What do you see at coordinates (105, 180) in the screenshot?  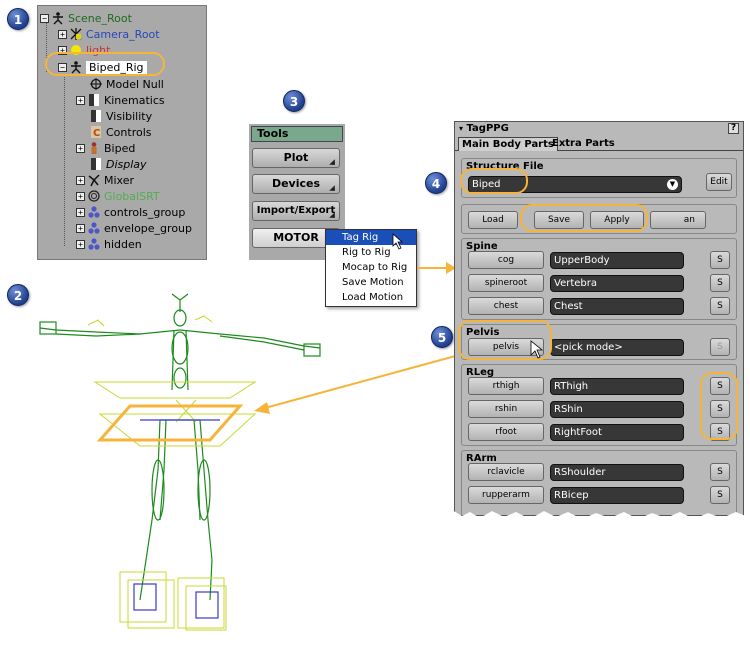 I see `tree-item-mixer: + Mixer` at bounding box center [105, 180].